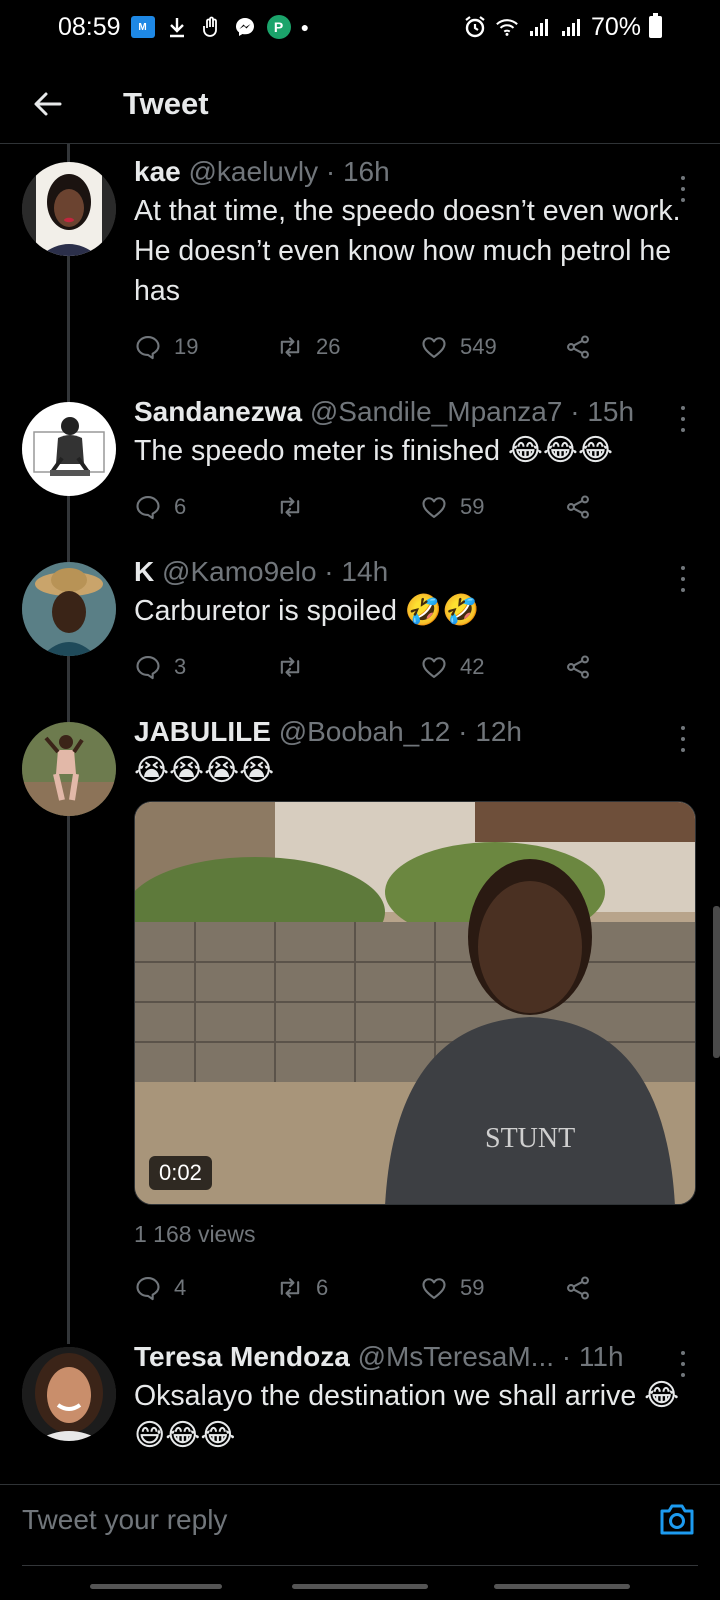 Image resolution: width=720 pixels, height=1600 pixels. Describe the element at coordinates (360, 104) in the screenshot. I see `top-app-bar: Tweet` at that location.